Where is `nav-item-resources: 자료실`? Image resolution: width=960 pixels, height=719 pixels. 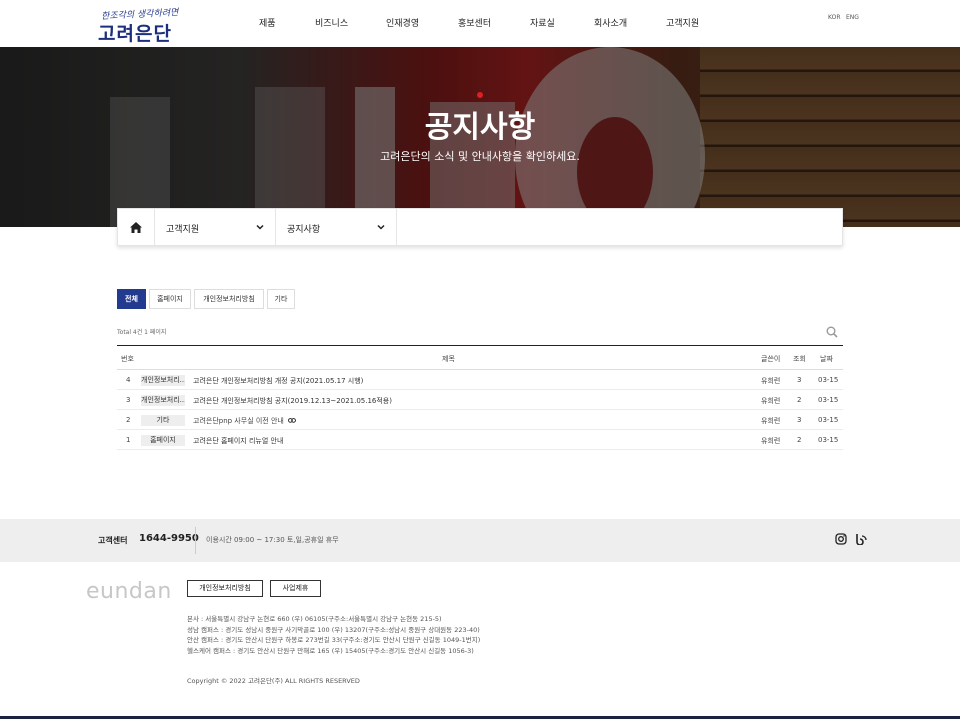 nav-item-resources: 자료실 is located at coordinates (542, 22).